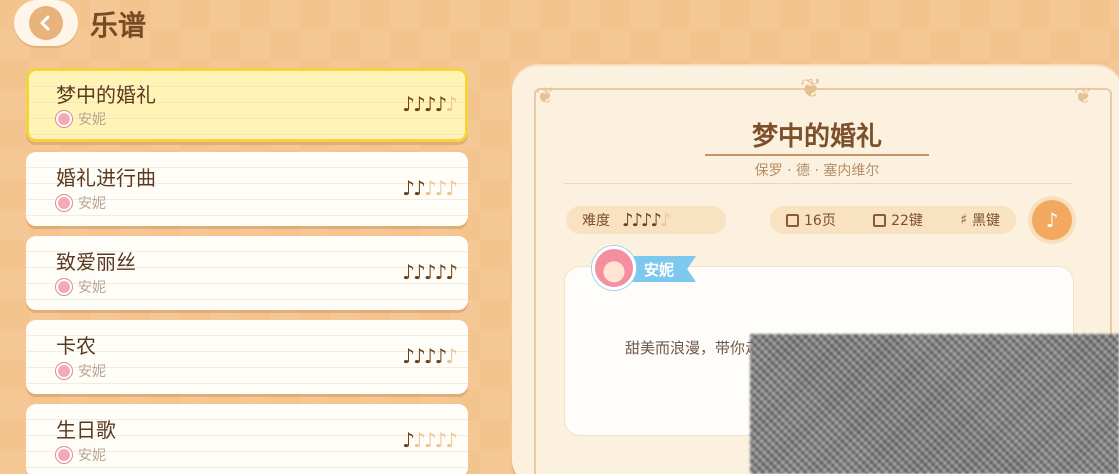  What do you see at coordinates (986, 221) in the screenshot?
I see `key-type-value: 黑键` at bounding box center [986, 221].